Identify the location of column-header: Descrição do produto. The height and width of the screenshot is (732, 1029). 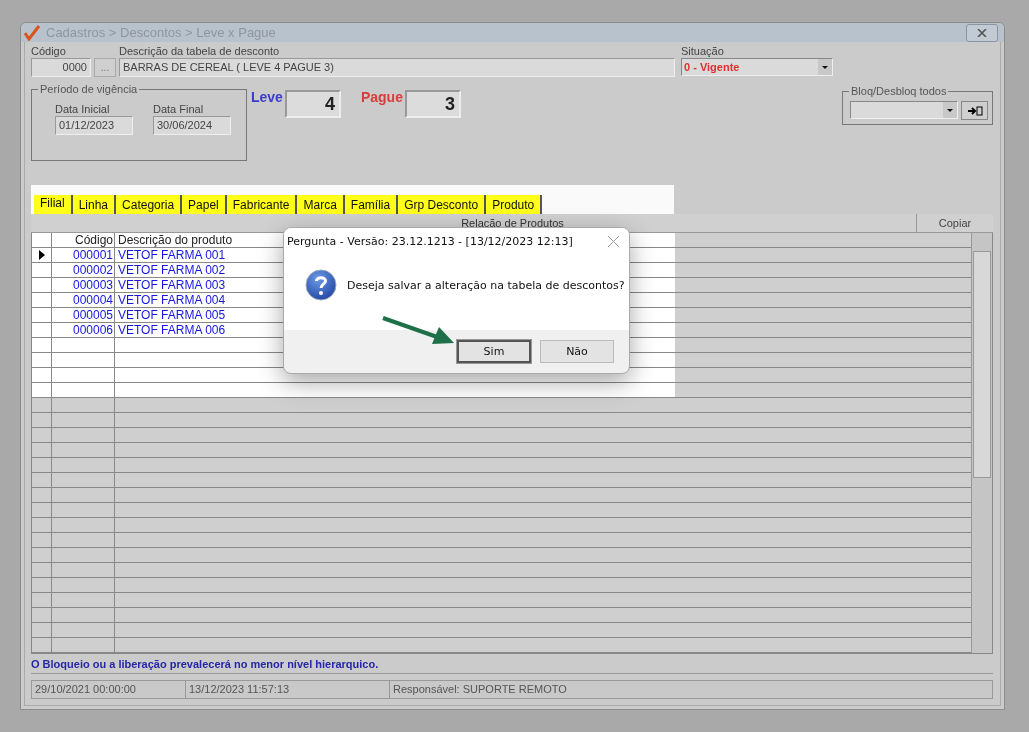
(175, 240).